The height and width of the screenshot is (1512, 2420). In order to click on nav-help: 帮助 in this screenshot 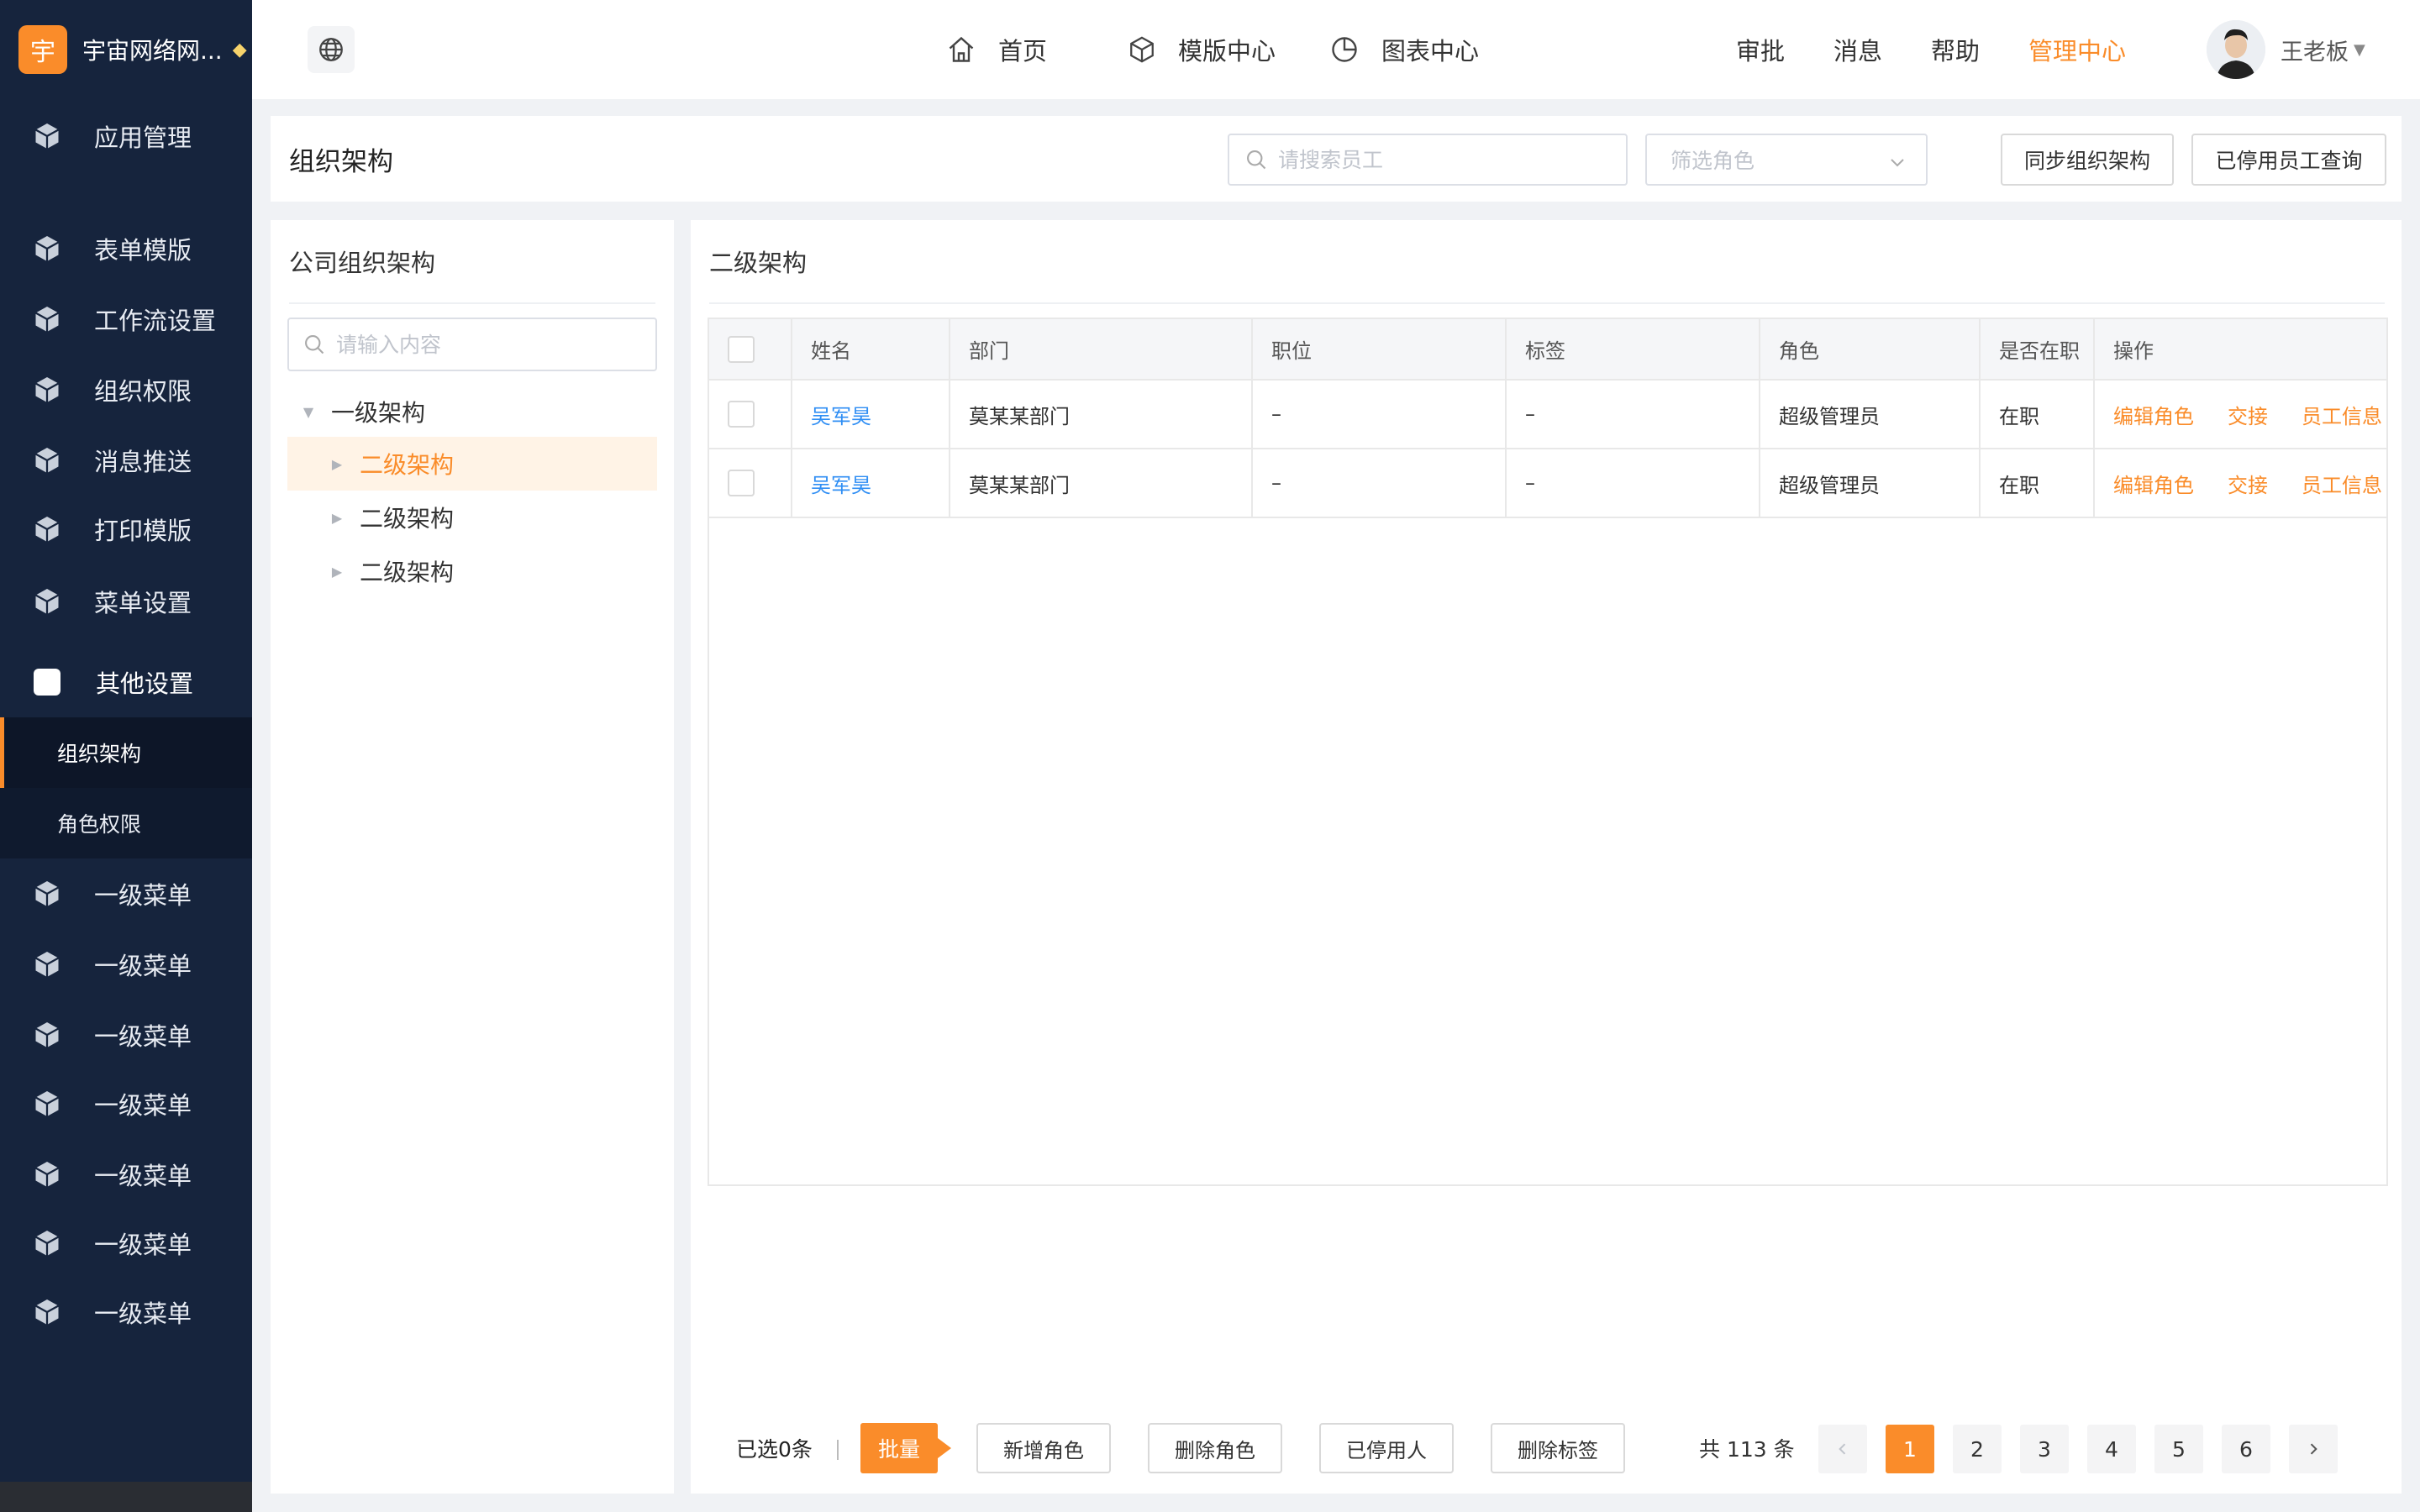, I will do `click(1955, 49)`.